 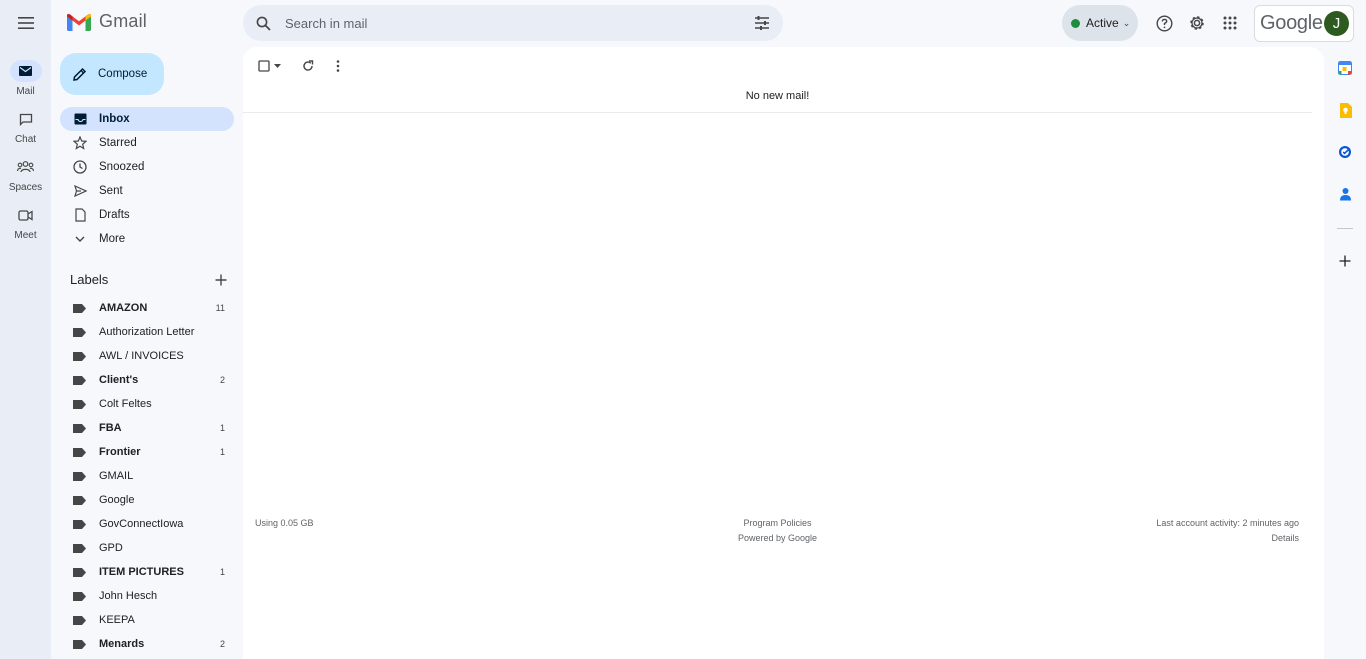 What do you see at coordinates (277, 66) in the screenshot?
I see `caret-down-icon` at bounding box center [277, 66].